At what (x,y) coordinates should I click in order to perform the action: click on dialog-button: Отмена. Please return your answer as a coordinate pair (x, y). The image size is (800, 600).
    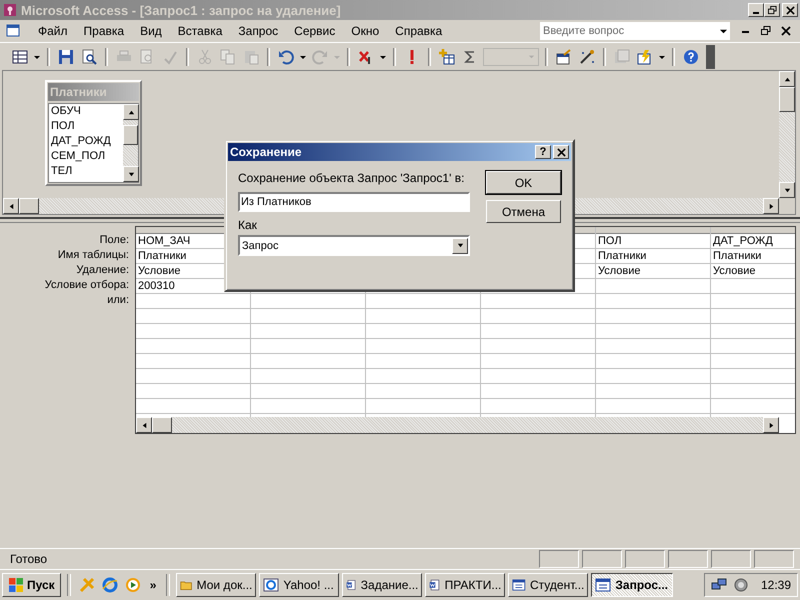
    Looking at the image, I should click on (523, 211).